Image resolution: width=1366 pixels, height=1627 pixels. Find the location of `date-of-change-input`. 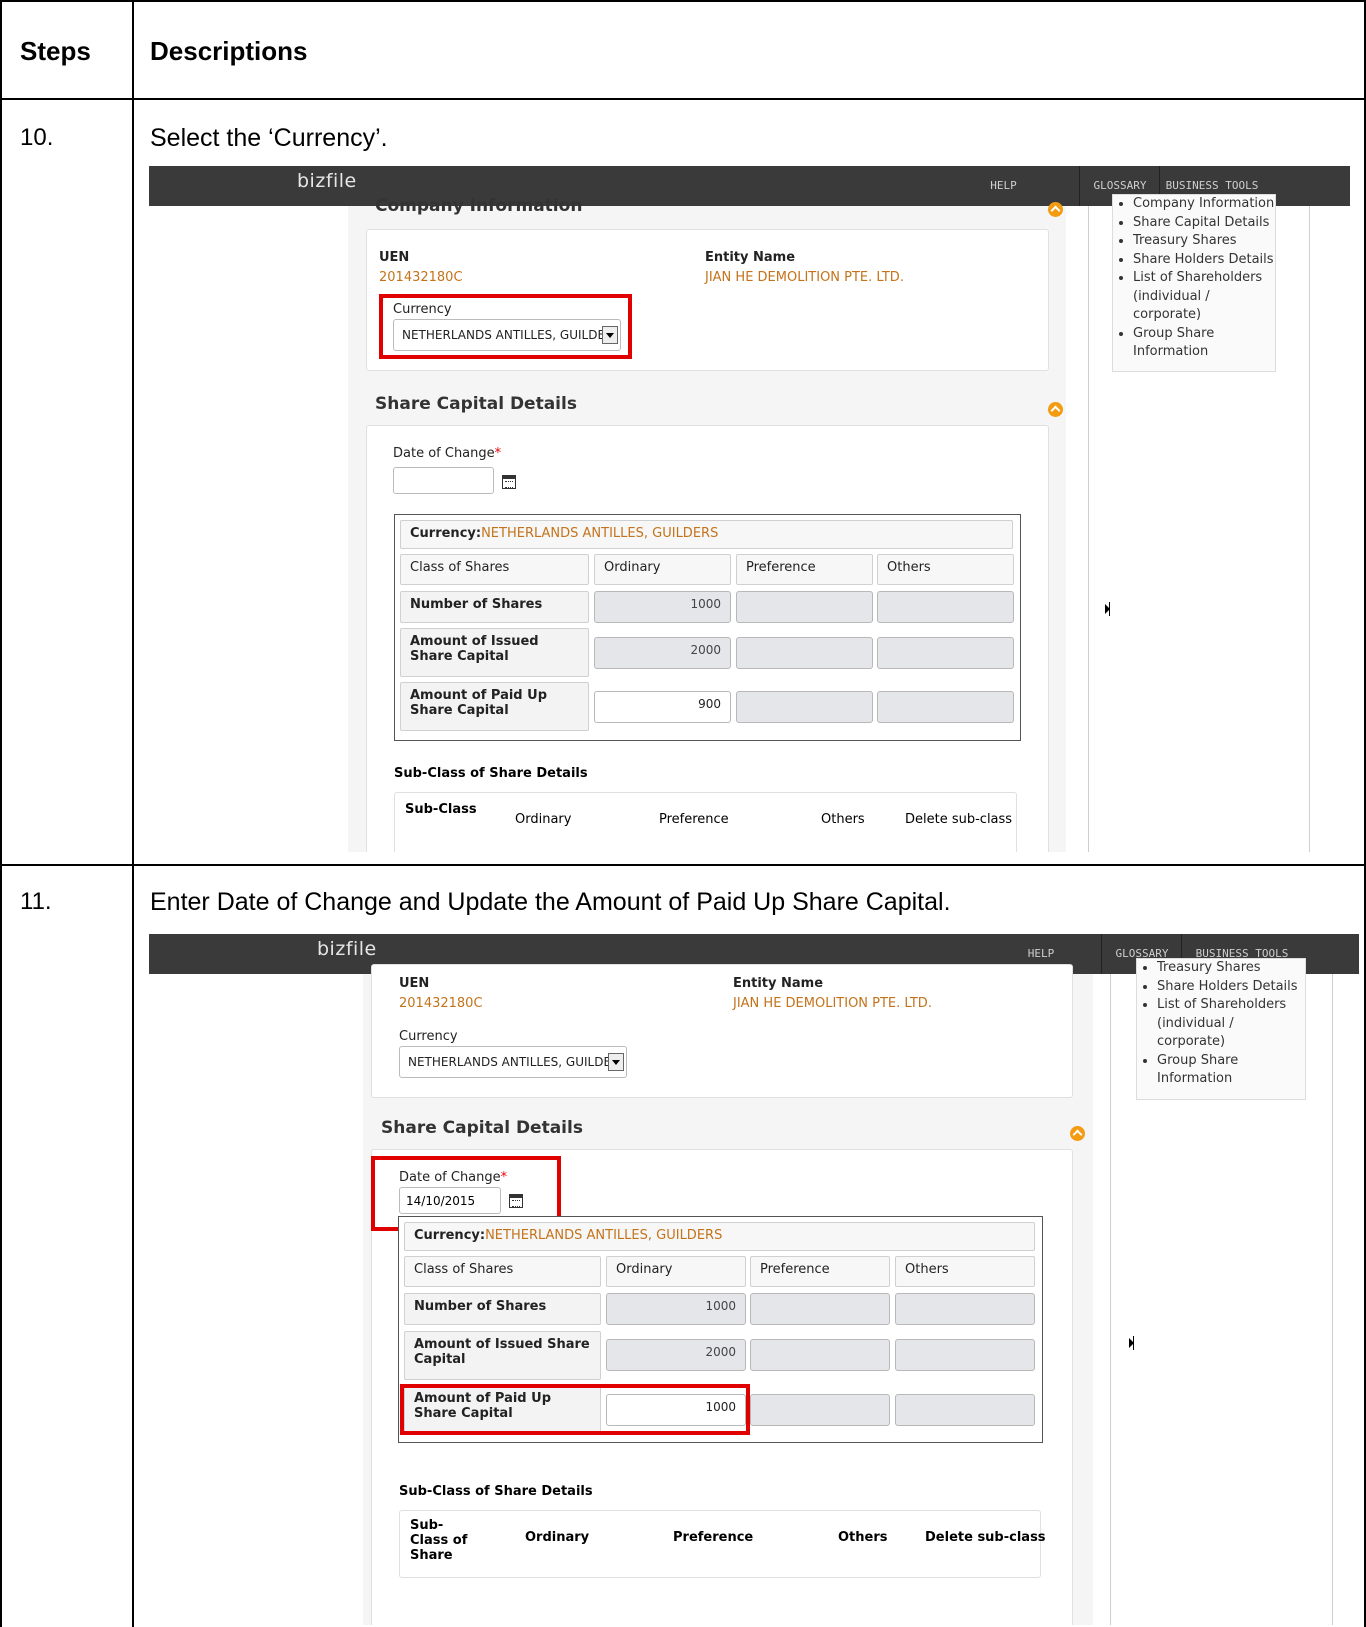

date-of-change-input is located at coordinates (443, 480).